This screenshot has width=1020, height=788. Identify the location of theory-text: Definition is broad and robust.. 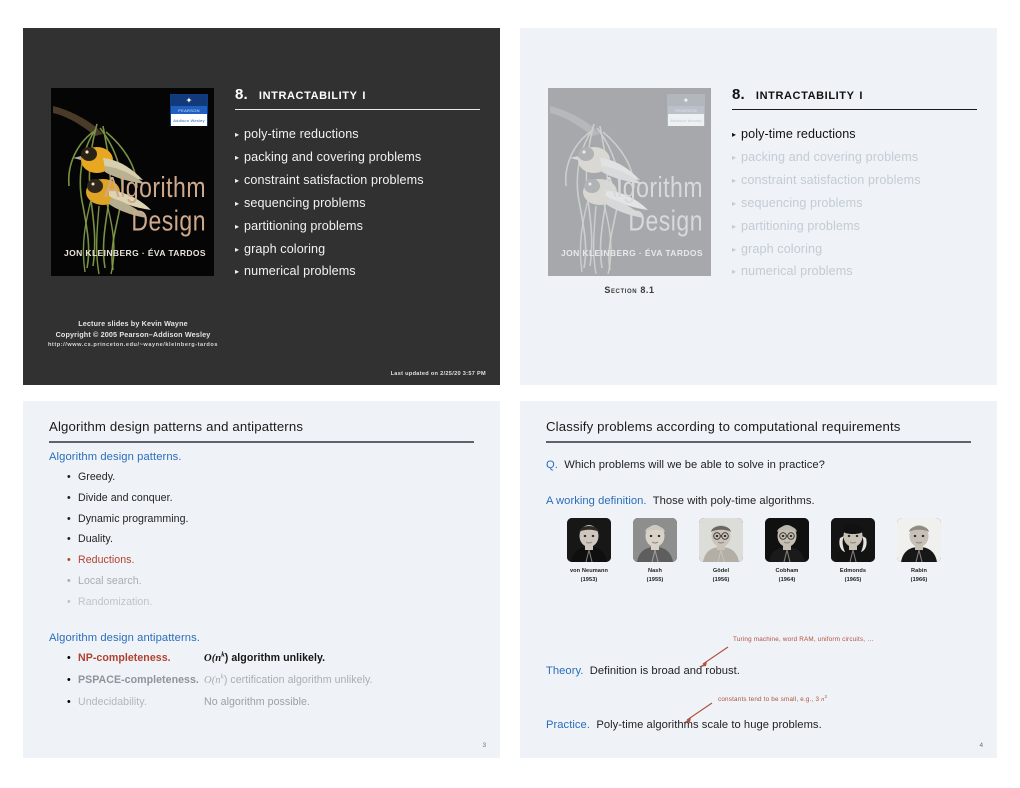
(664, 671).